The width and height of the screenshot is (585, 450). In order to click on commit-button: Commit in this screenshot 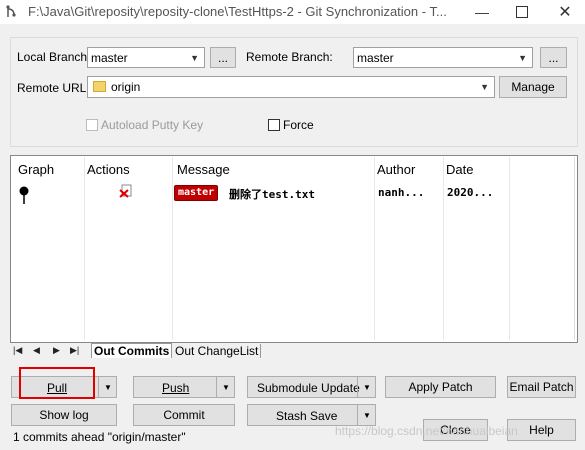, I will do `click(184, 415)`.